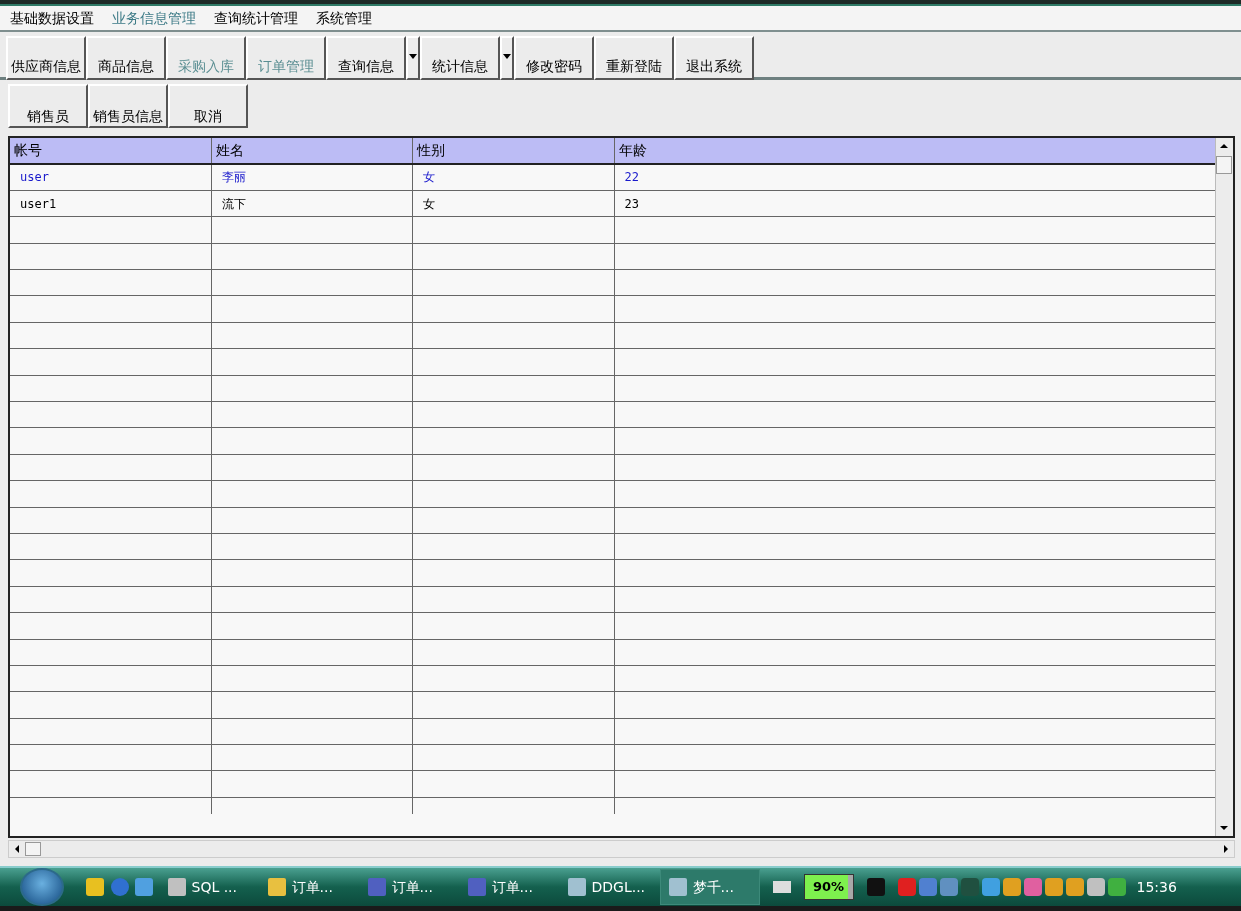 Image resolution: width=1241 pixels, height=911 pixels. I want to click on menu-item: 业务信息管理, so click(154, 18).